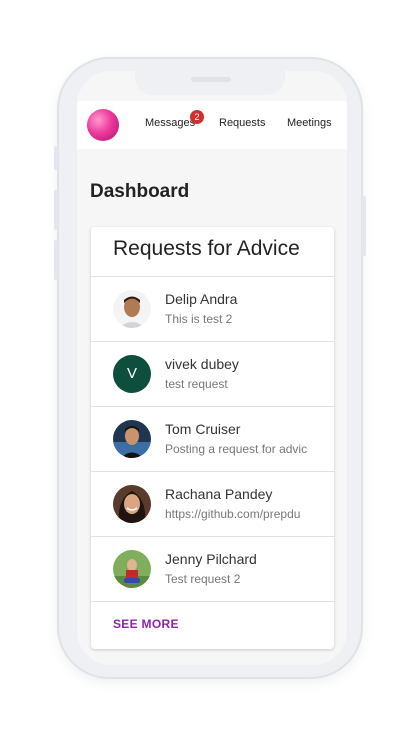 The image size is (419, 733). Describe the element at coordinates (364, 226) in the screenshot. I see `phone-side-button-power` at that location.